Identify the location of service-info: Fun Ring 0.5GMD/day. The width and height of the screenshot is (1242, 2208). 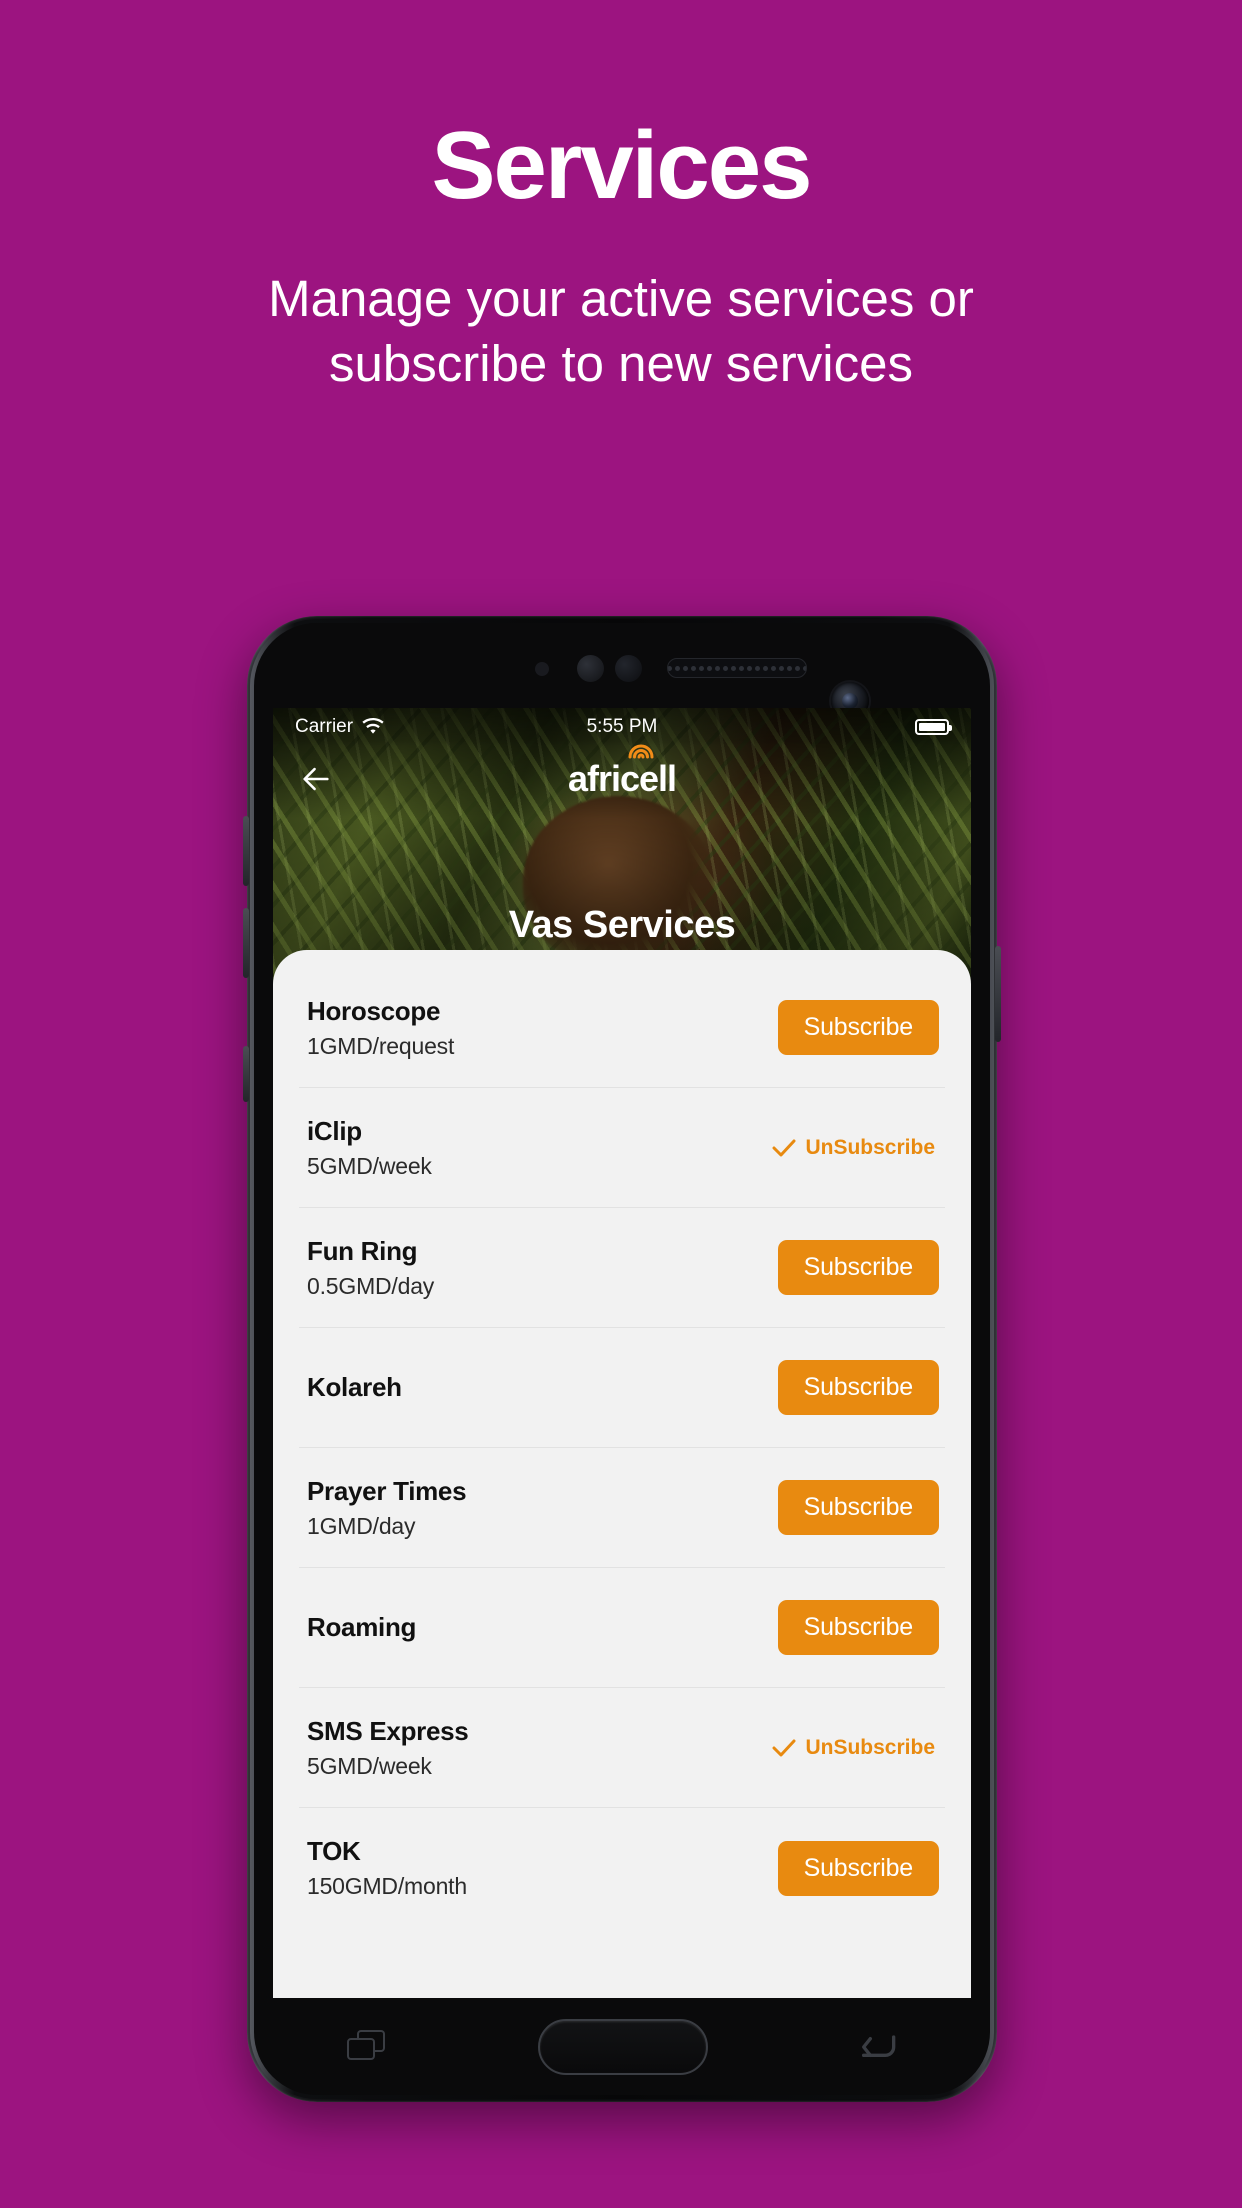
(538, 1268).